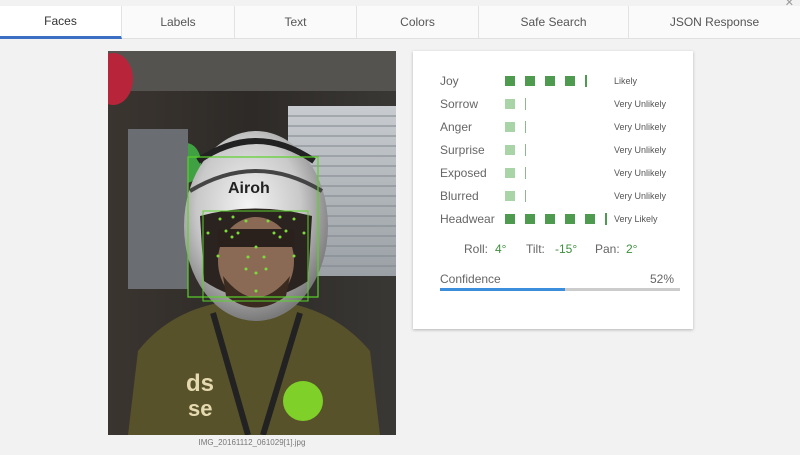  I want to click on tilt-label: Tilt:, so click(535, 249).